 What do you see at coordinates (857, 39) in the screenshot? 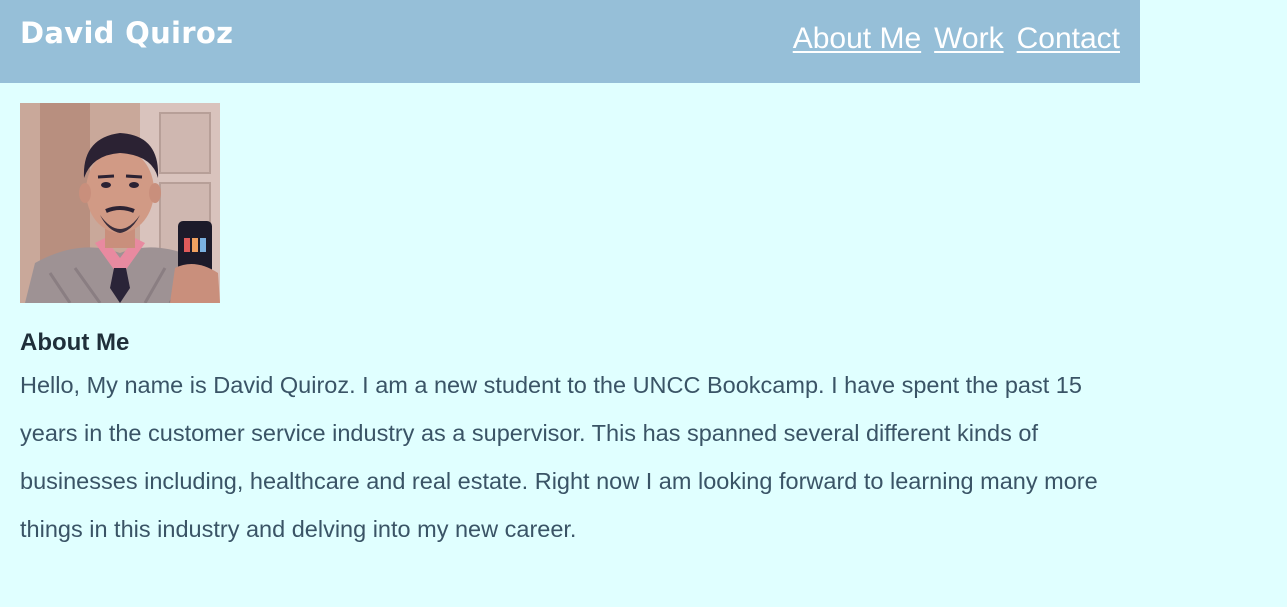
I see `nav-link-about-me: About Me` at bounding box center [857, 39].